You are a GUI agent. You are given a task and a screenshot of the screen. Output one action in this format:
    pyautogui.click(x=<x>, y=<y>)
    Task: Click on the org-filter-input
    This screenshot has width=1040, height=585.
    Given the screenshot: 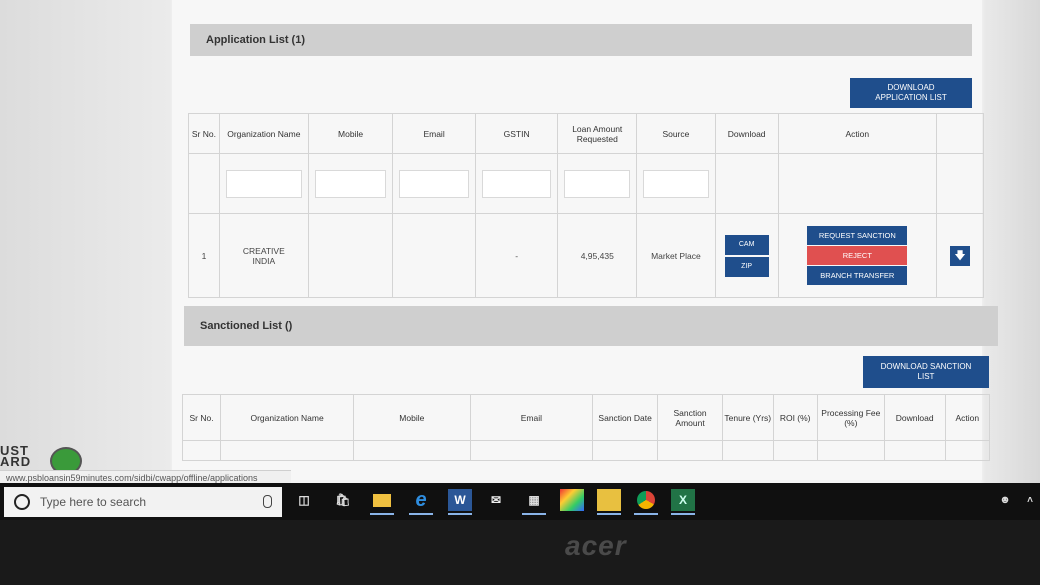 What is the action you would take?
    pyautogui.click(x=263, y=183)
    